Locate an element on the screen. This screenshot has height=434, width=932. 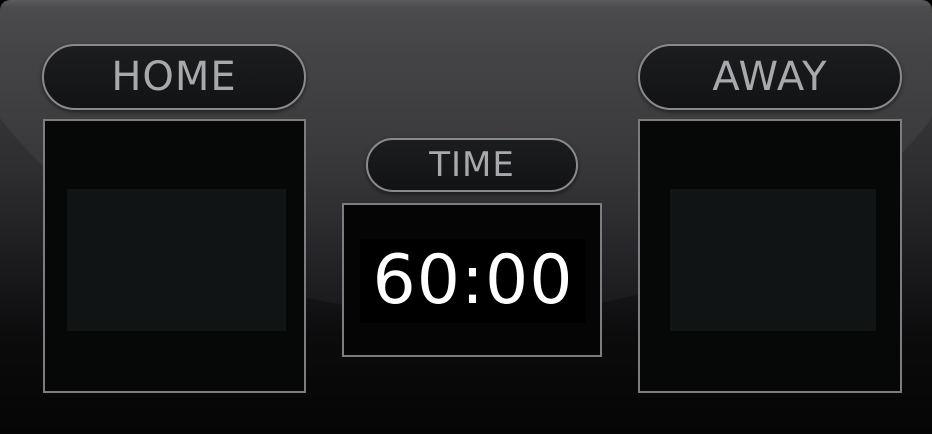
home-label: HOME is located at coordinates (174, 77).